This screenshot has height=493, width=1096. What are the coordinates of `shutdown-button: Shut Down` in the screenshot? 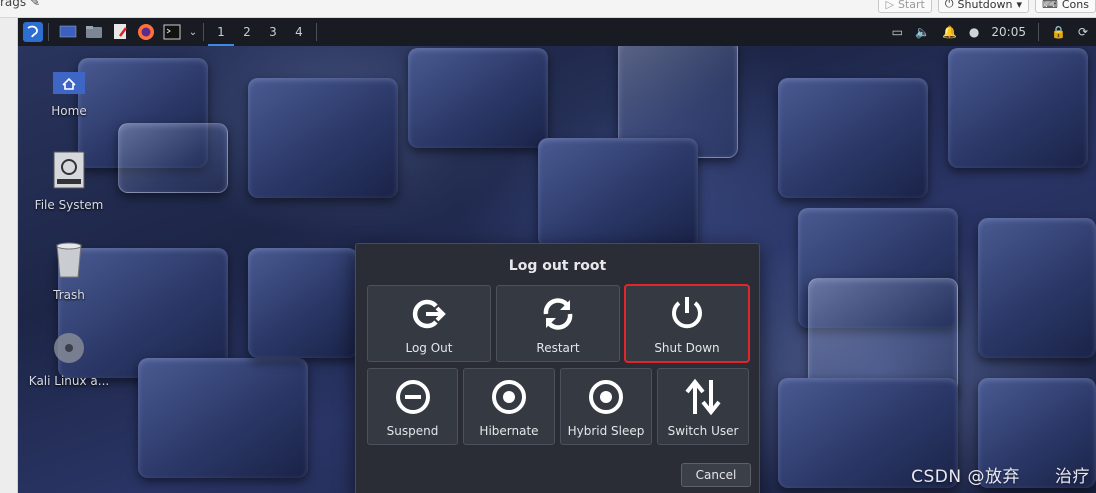 It's located at (687, 323).